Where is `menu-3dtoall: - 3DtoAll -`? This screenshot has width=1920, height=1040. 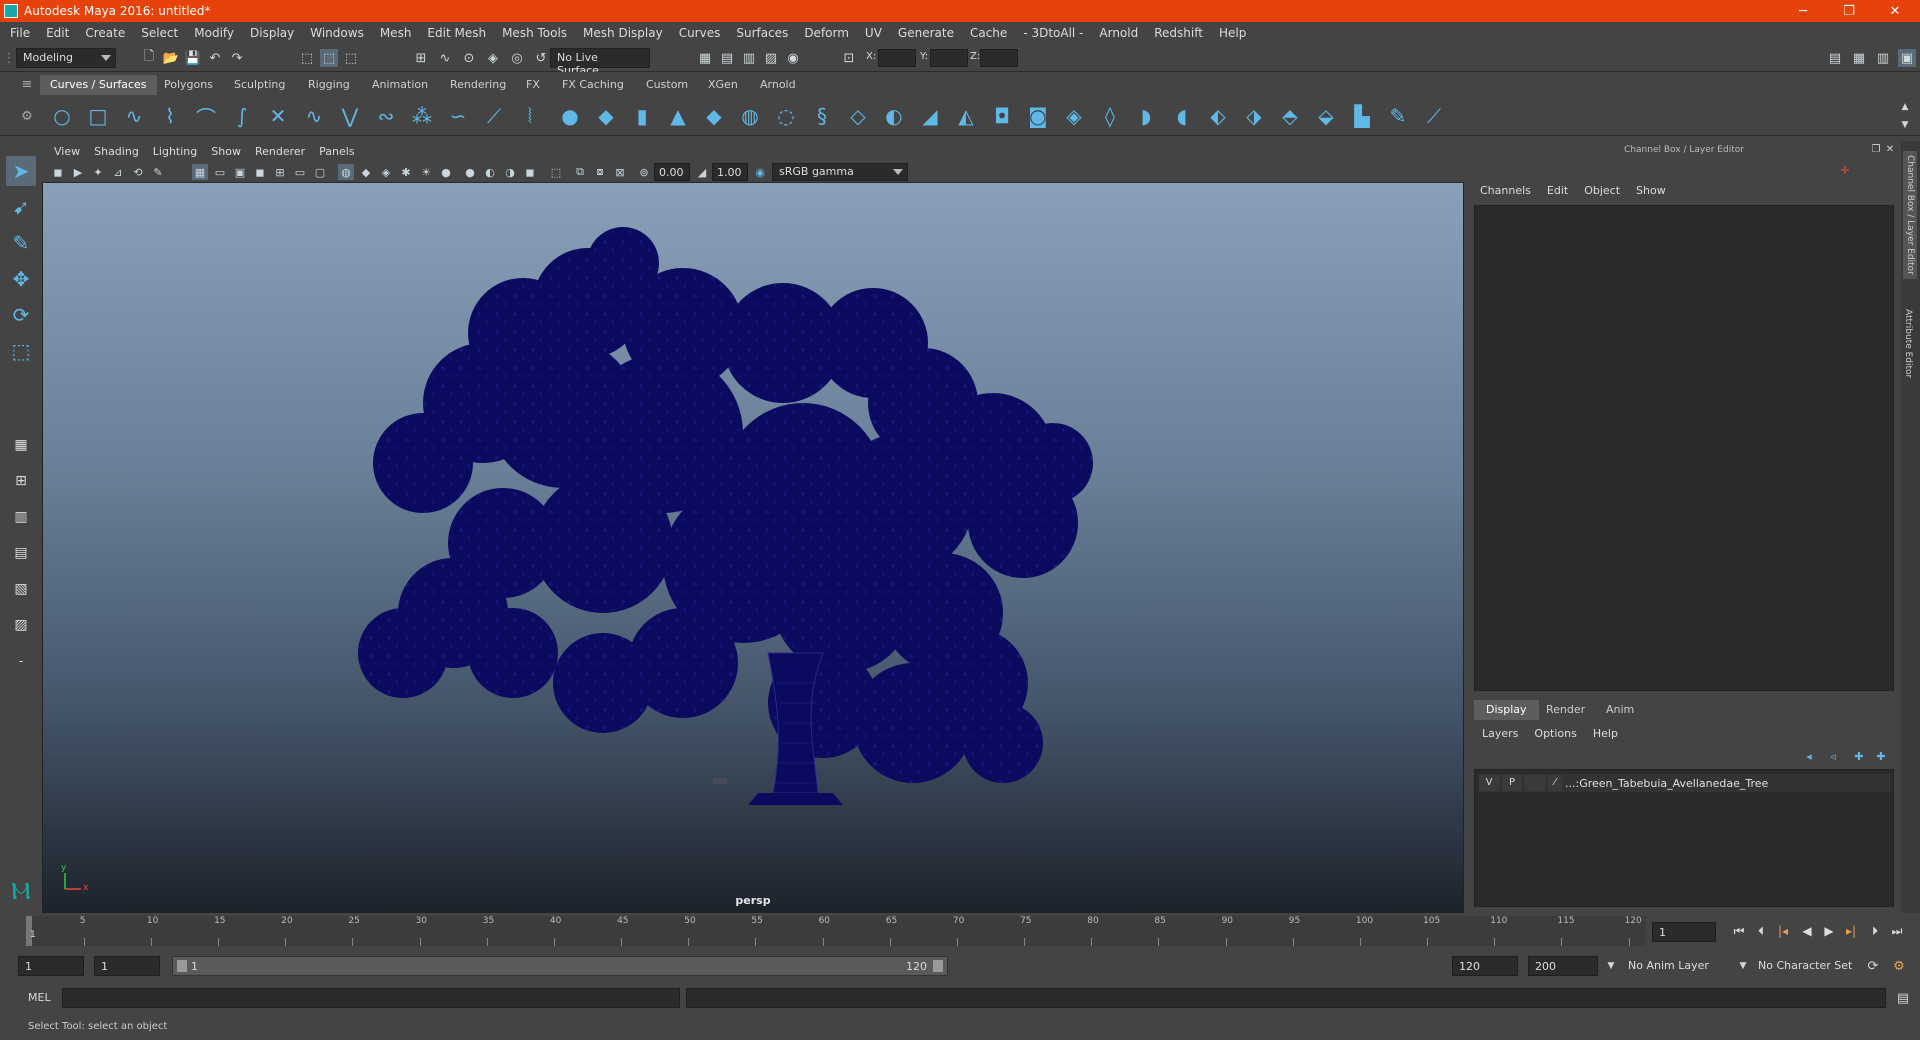 menu-3dtoall: - 3DtoAll - is located at coordinates (1053, 33).